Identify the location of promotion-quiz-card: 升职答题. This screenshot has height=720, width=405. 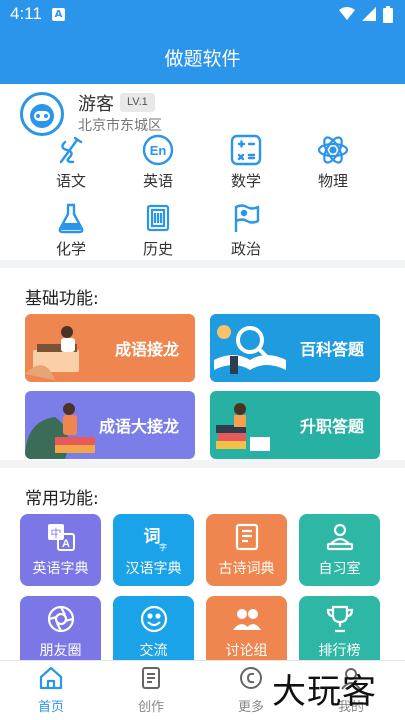
(295, 425).